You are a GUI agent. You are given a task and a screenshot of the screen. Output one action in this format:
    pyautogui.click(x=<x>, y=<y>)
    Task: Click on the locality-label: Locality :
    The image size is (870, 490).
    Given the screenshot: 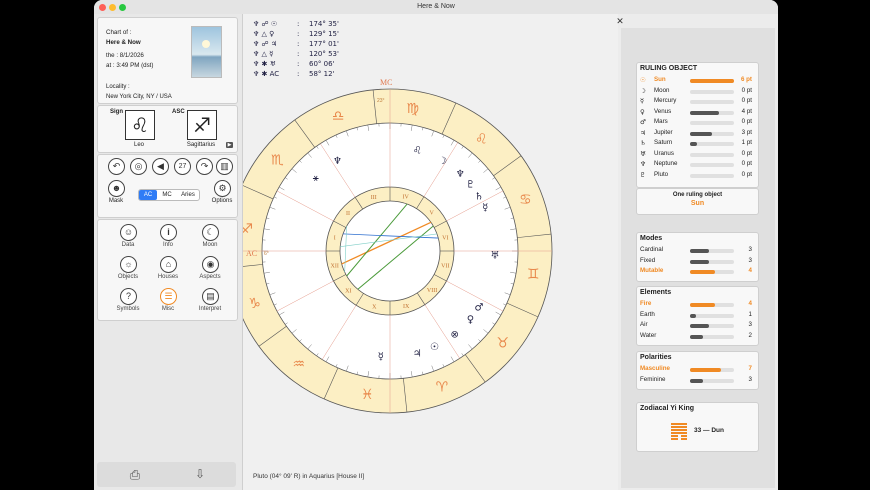 What is the action you would take?
    pyautogui.click(x=118, y=87)
    